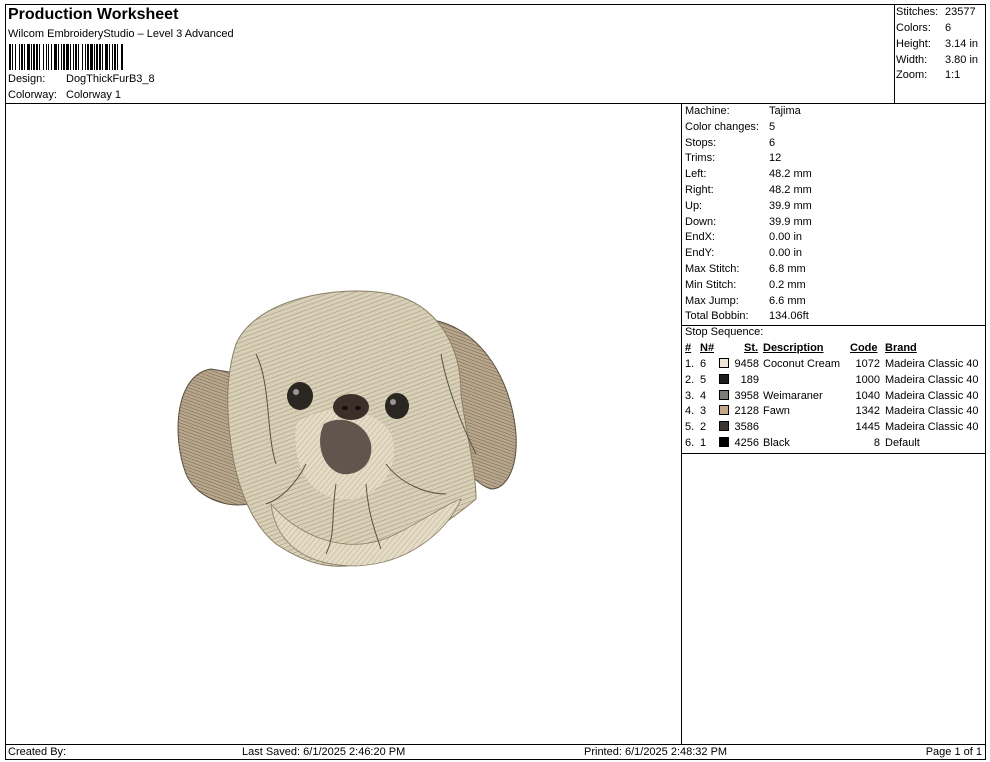  Describe the element at coordinates (743, 237) in the screenshot. I see `machine-info-row: EndX: 0.00 in` at that location.